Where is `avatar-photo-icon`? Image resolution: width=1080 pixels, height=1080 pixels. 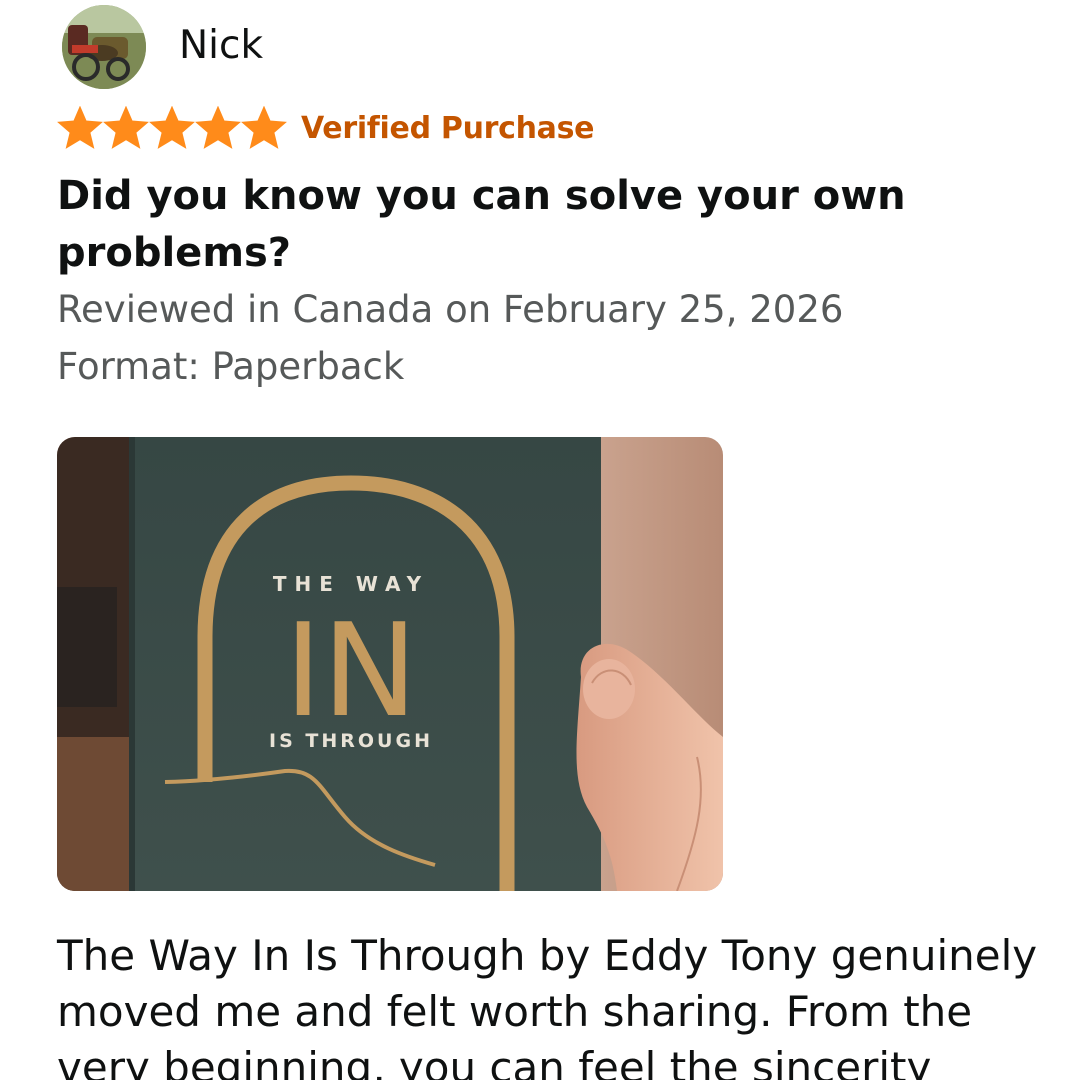
avatar-photo-icon is located at coordinates (104, 47).